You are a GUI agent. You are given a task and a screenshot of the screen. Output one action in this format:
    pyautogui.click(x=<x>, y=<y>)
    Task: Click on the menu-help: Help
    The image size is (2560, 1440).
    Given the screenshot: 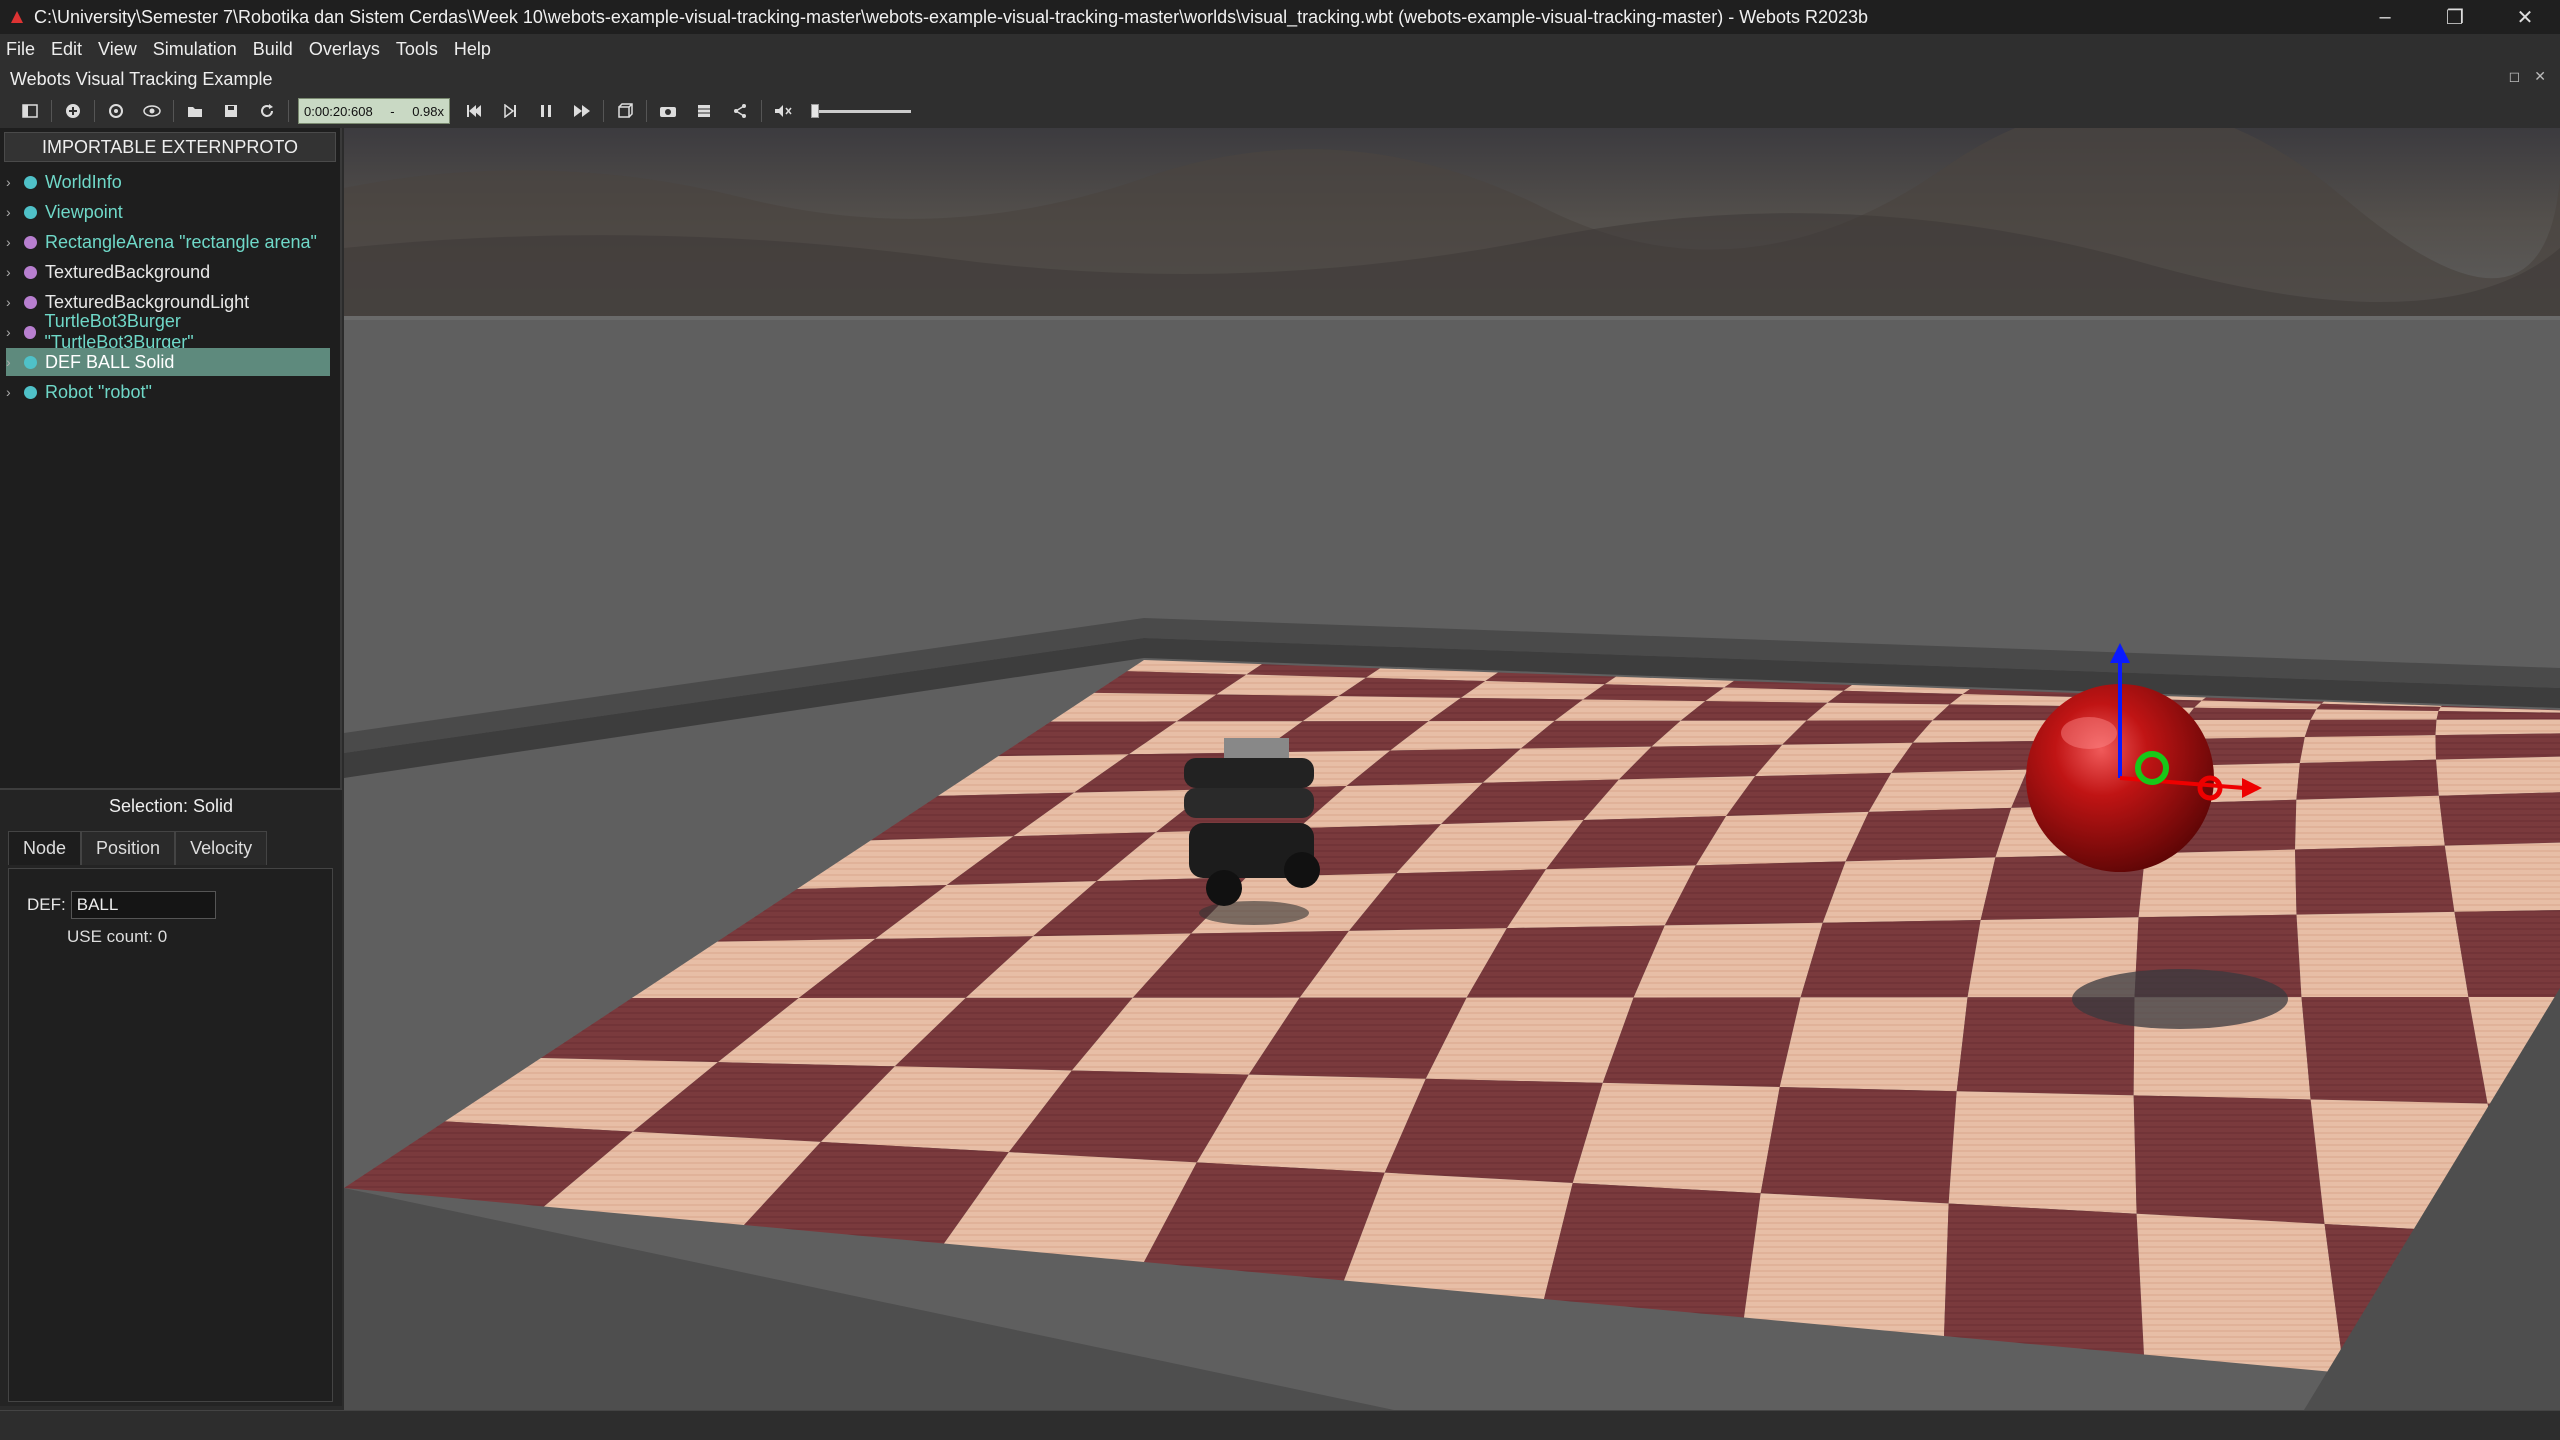 What is the action you would take?
    pyautogui.click(x=472, y=49)
    